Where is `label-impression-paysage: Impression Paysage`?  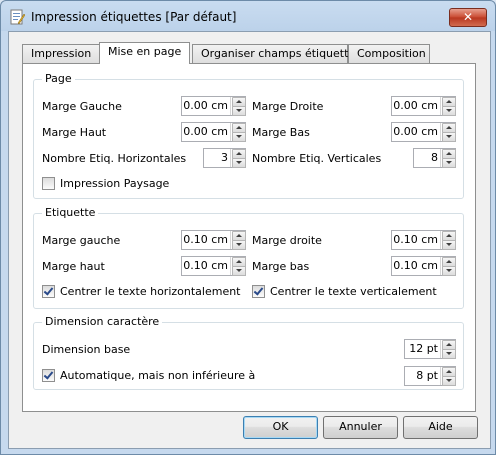
label-impression-paysage: Impression Paysage is located at coordinates (115, 183).